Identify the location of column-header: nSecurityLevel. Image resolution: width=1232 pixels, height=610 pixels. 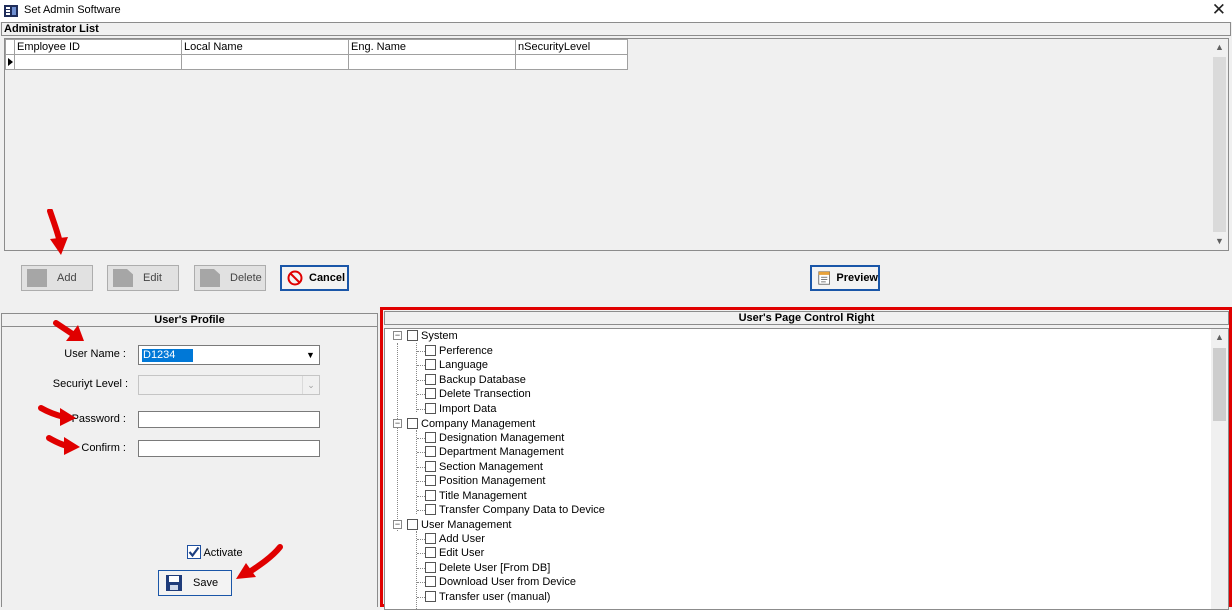
(571, 47).